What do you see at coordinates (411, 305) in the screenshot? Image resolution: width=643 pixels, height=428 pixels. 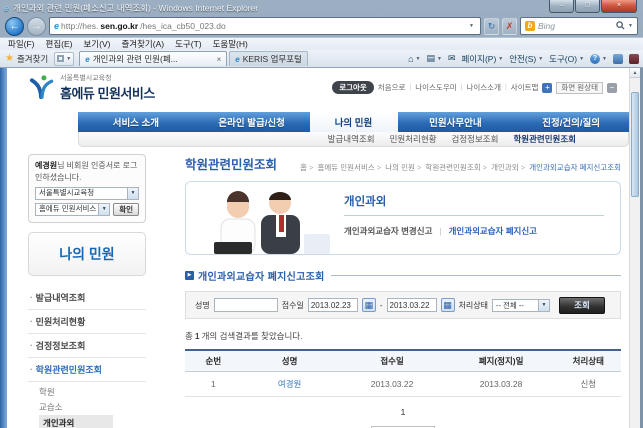 I see `date-to-input` at bounding box center [411, 305].